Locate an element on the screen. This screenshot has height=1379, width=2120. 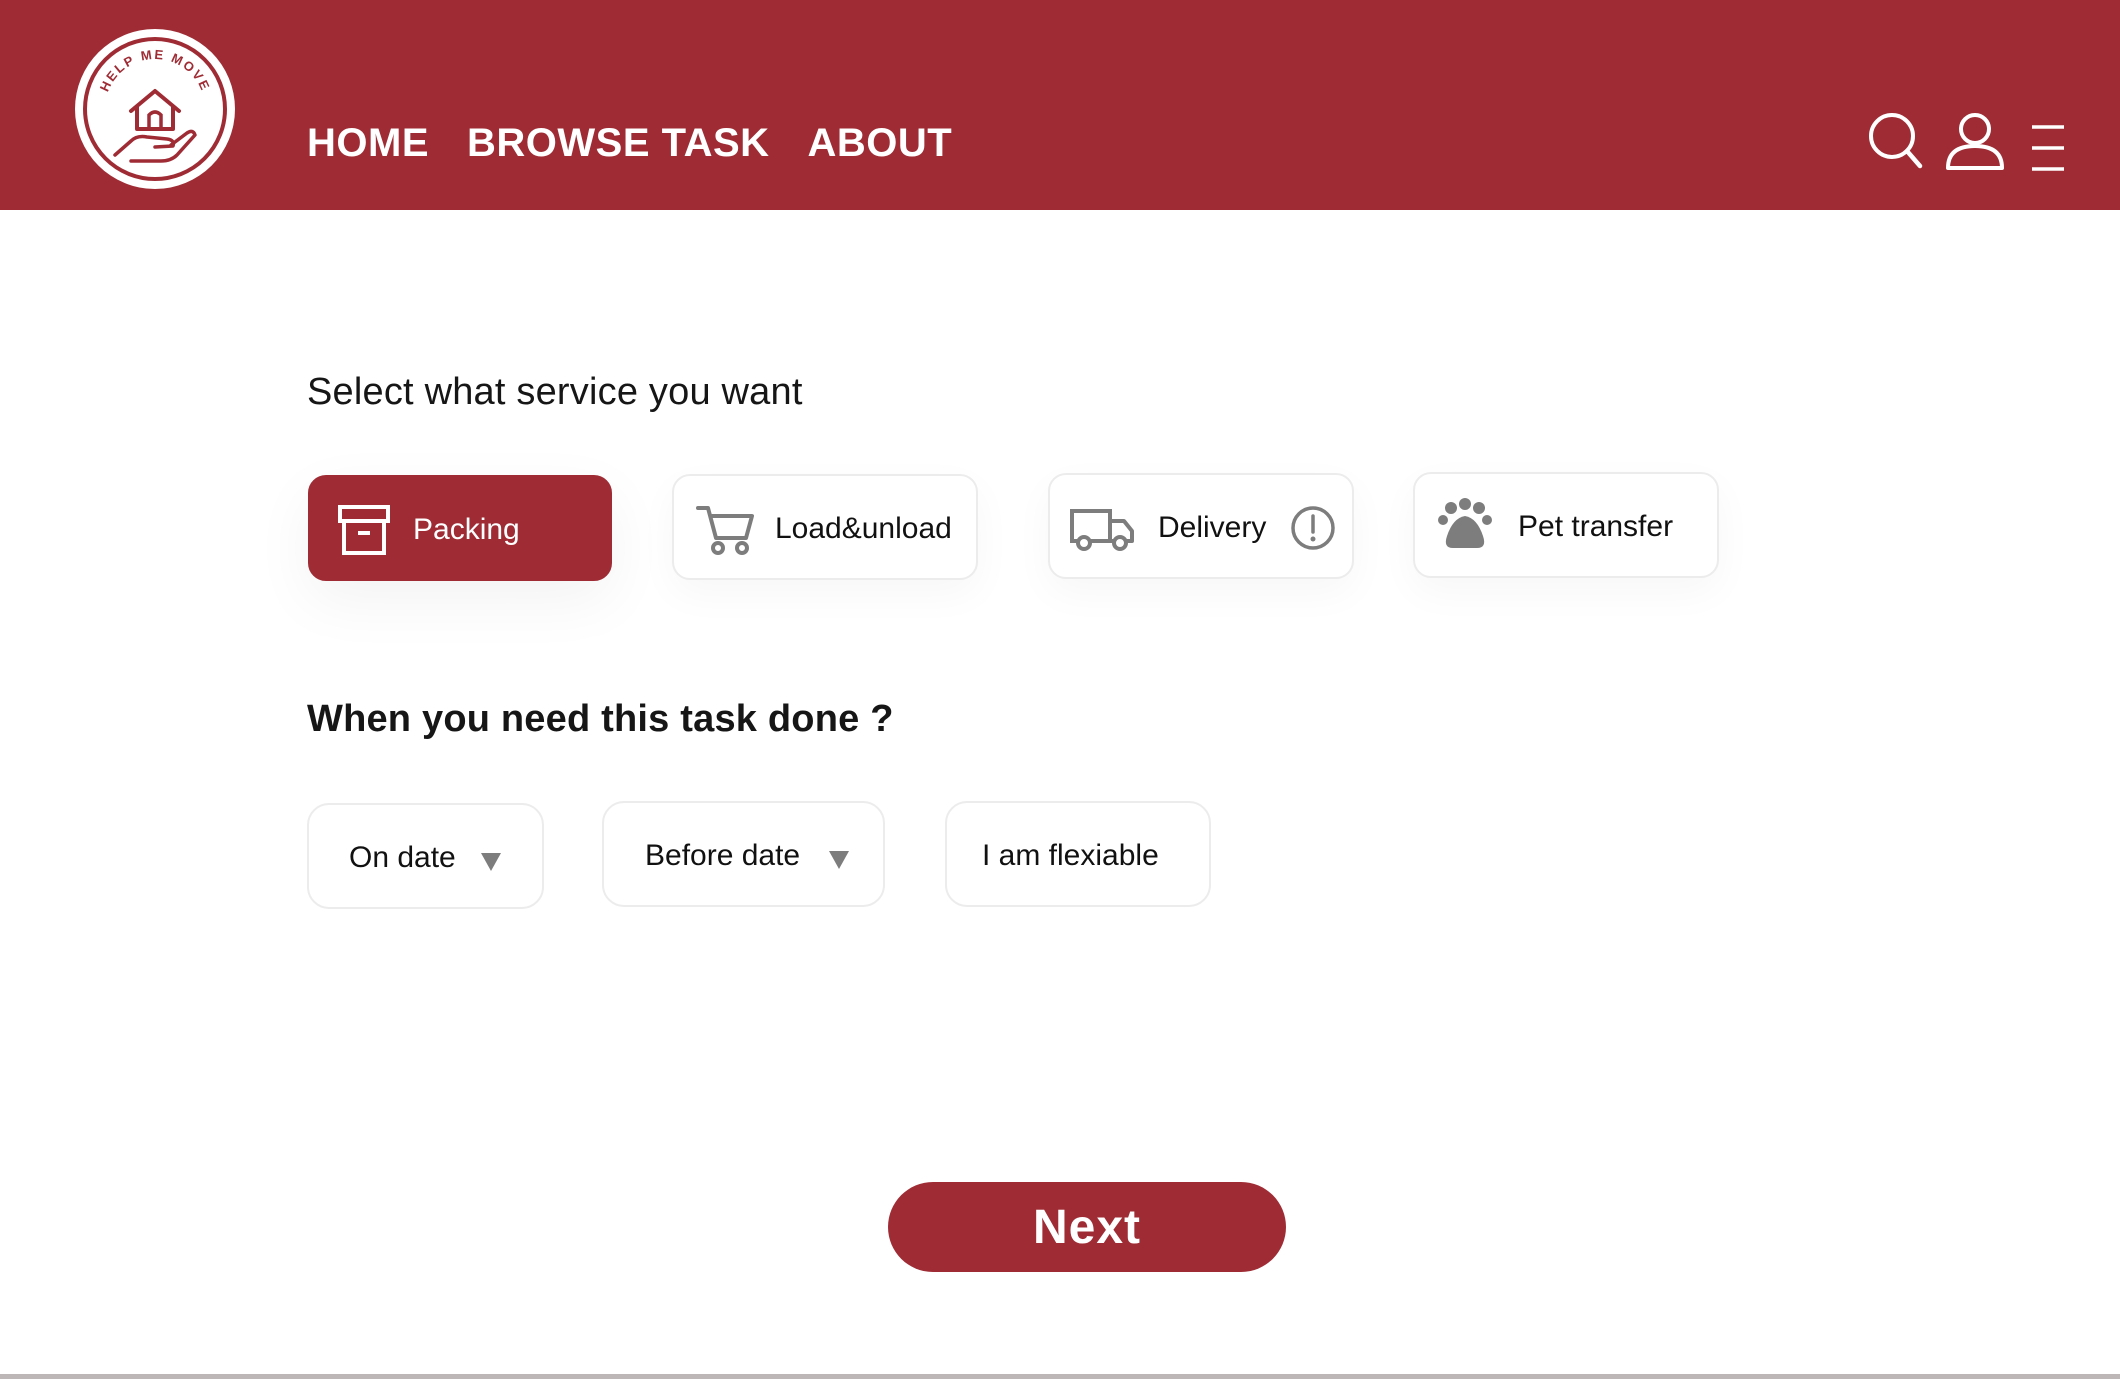
service-load-unload: Load&unload is located at coordinates (825, 527).